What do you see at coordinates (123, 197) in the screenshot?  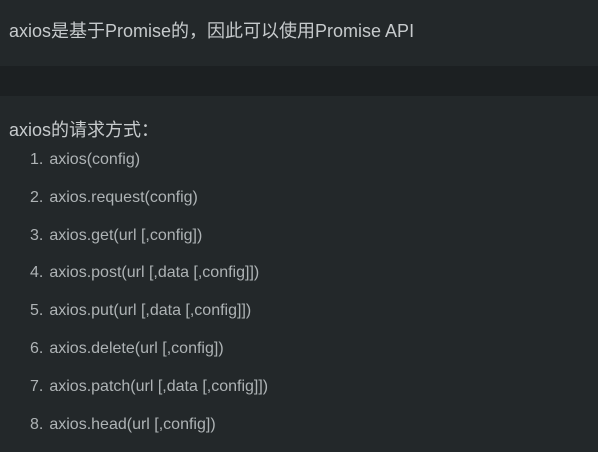 I see `method-signature: axios.request(config)` at bounding box center [123, 197].